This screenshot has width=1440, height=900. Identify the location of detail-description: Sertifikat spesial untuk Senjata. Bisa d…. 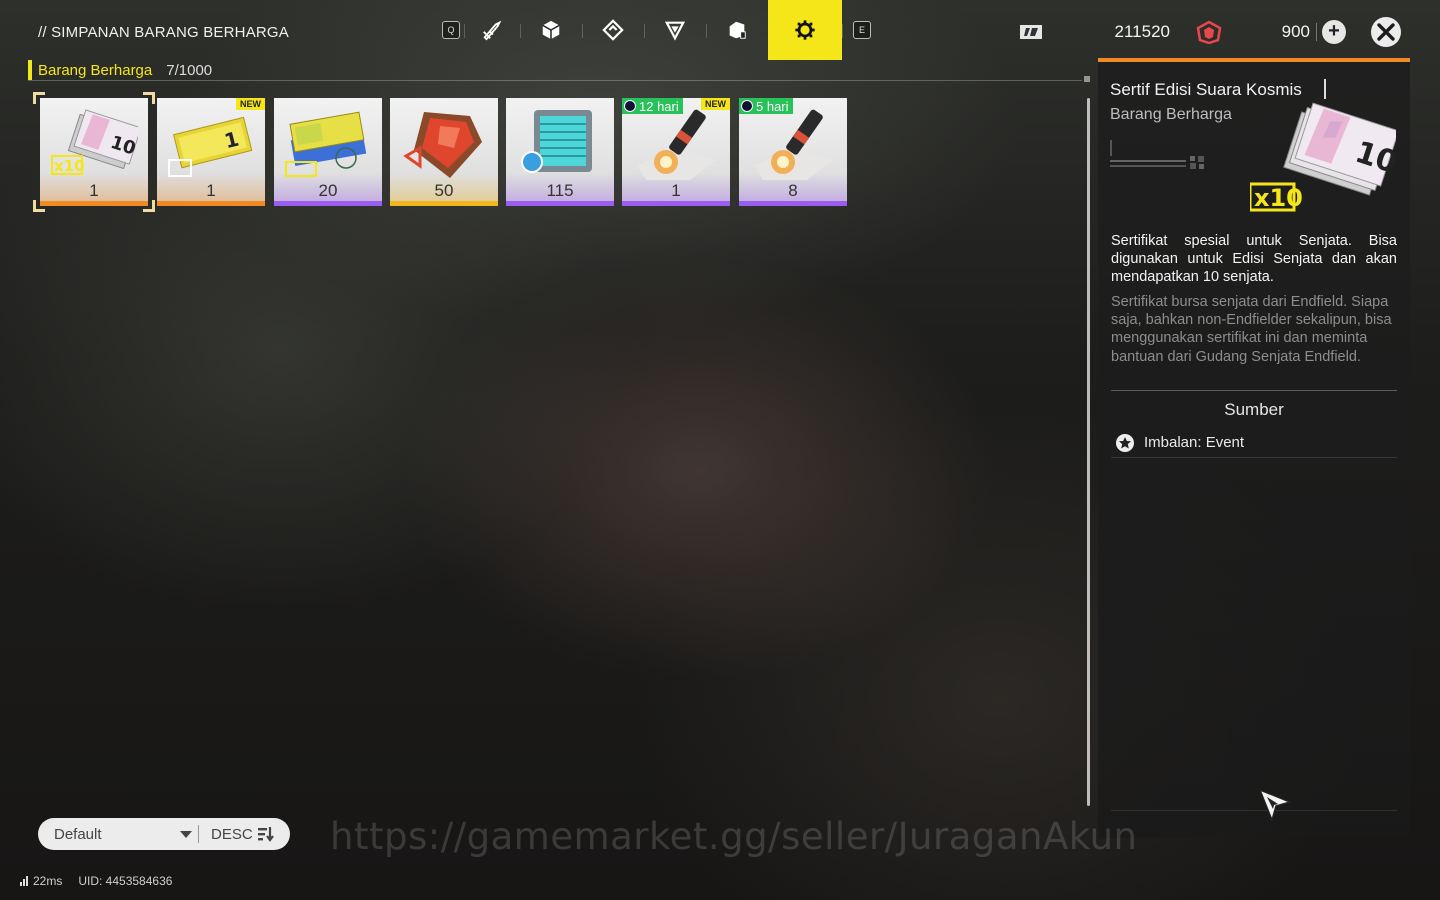
(1254, 259).